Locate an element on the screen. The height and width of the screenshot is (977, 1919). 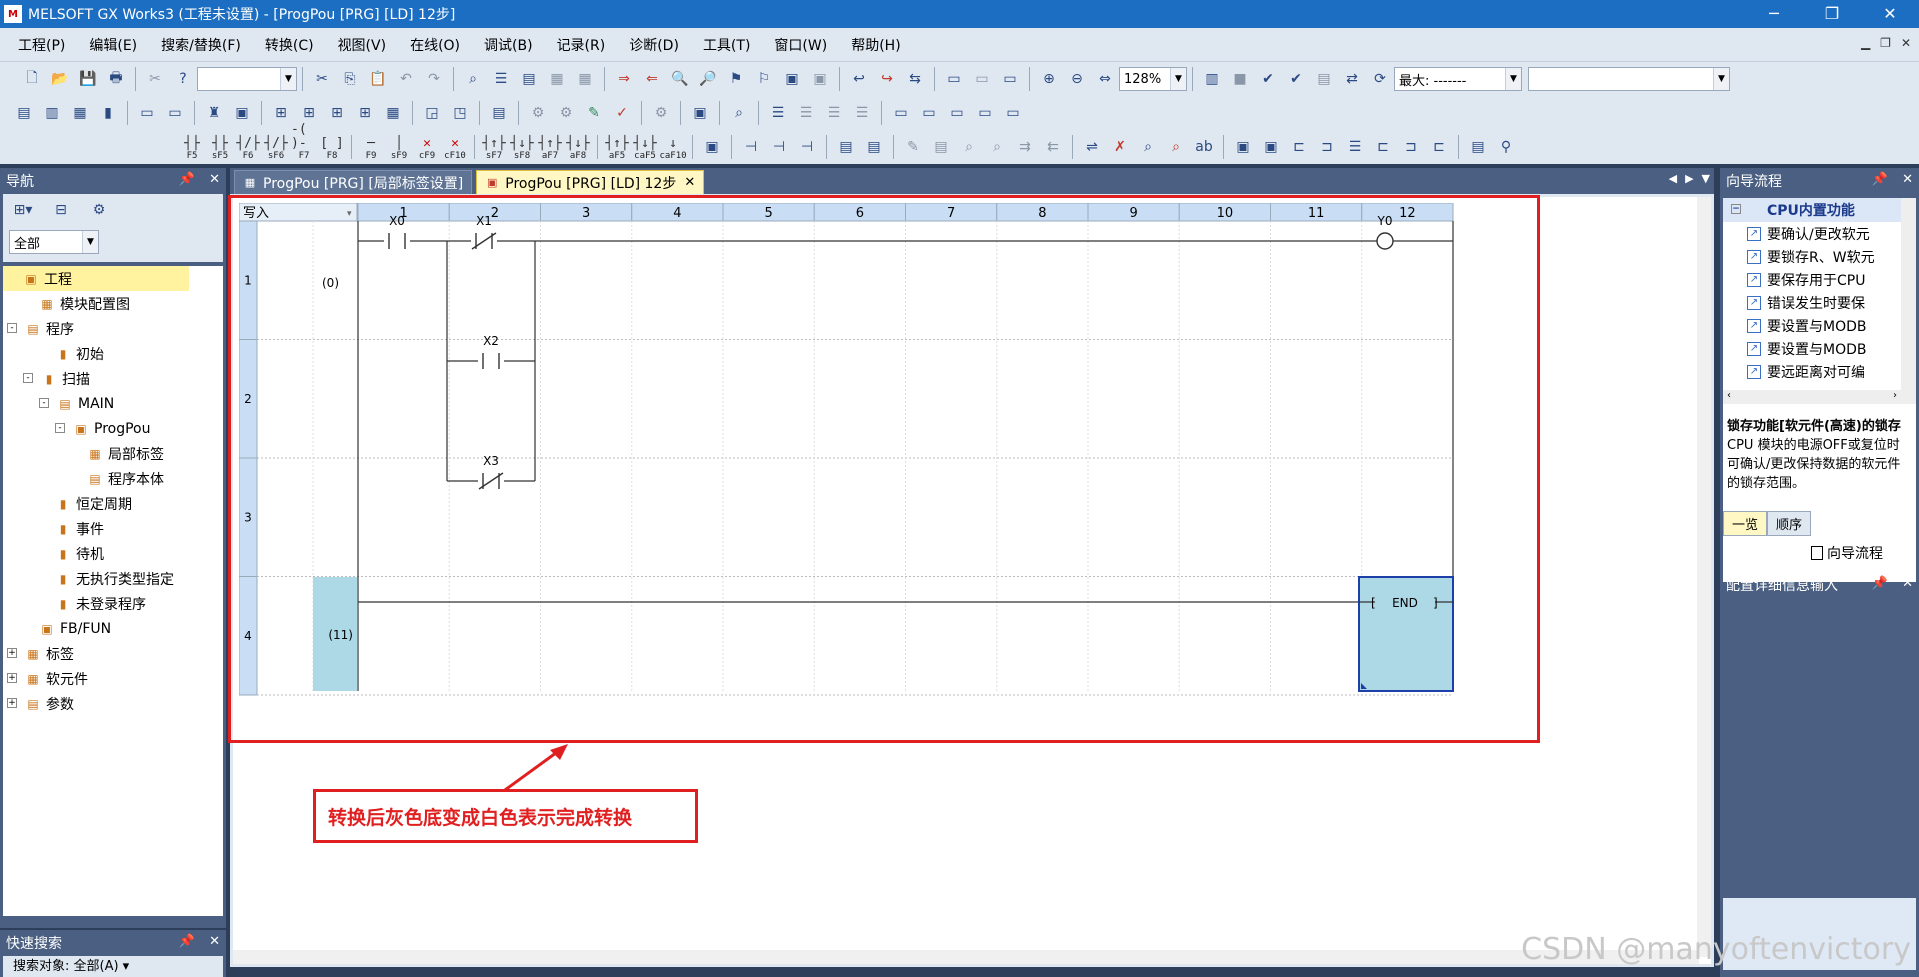
paste-icon: 📋 is located at coordinates (378, 79).